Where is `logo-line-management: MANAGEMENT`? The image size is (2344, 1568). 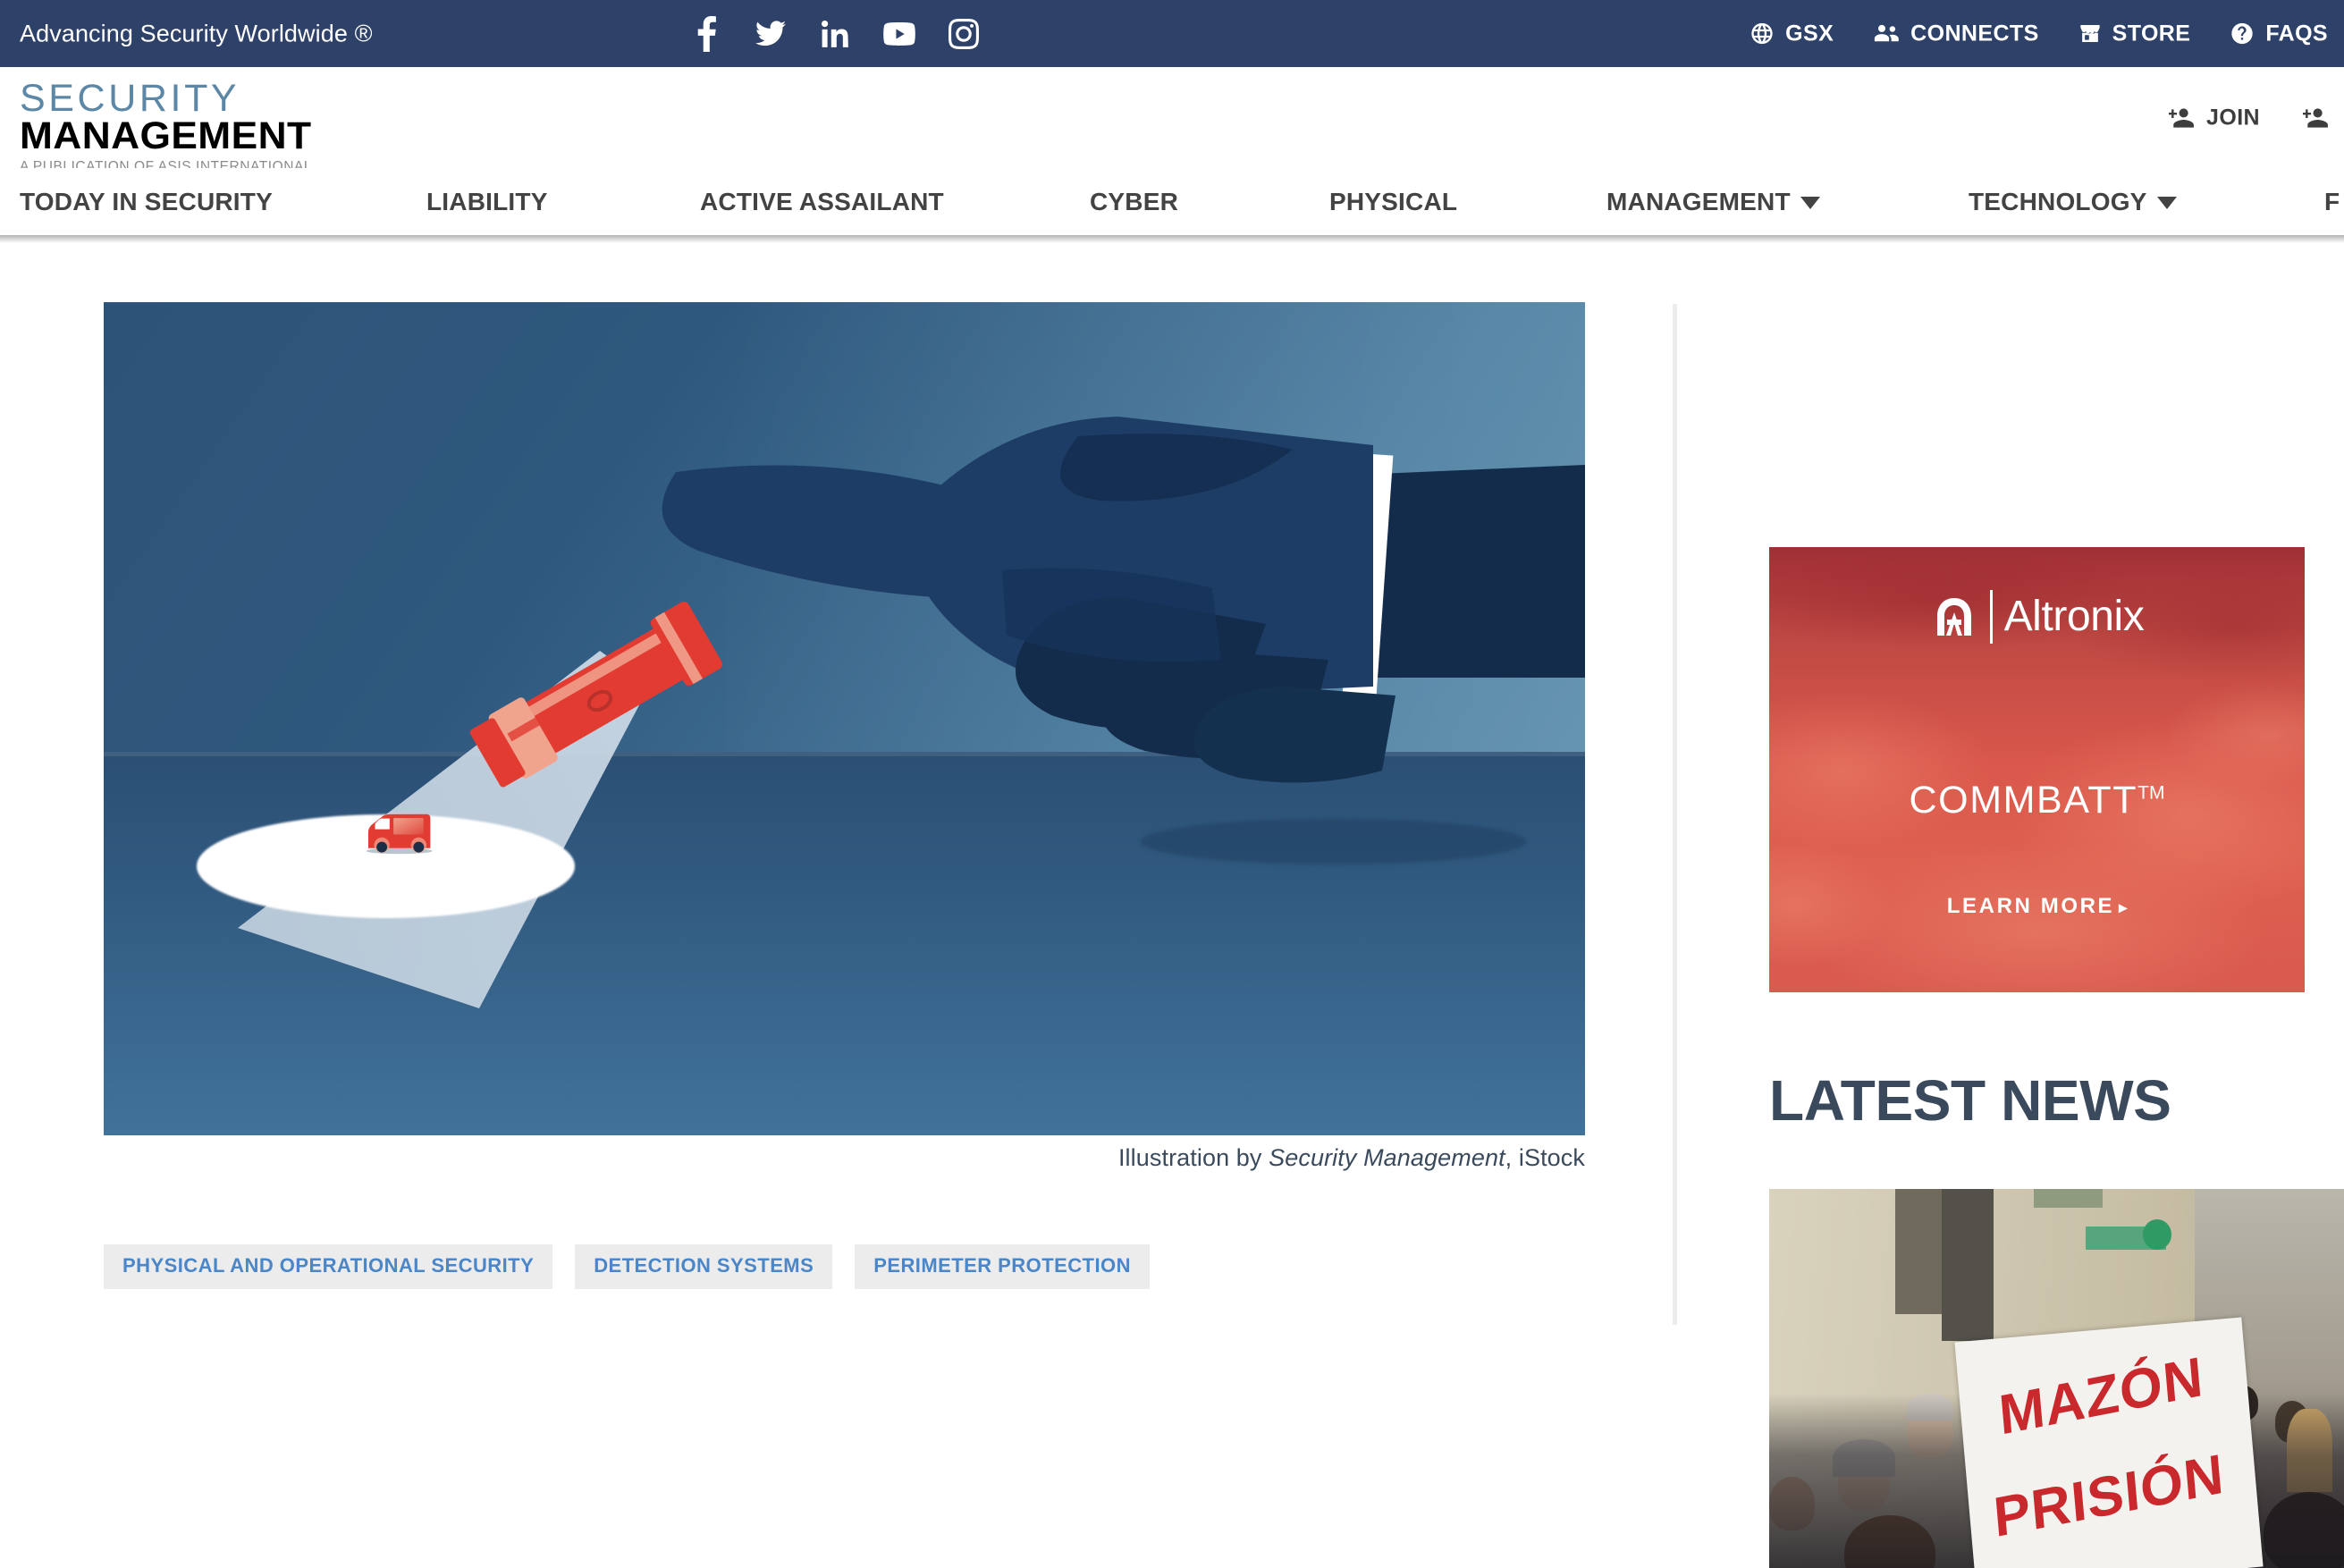
logo-line-management: MANAGEMENT is located at coordinates (166, 135).